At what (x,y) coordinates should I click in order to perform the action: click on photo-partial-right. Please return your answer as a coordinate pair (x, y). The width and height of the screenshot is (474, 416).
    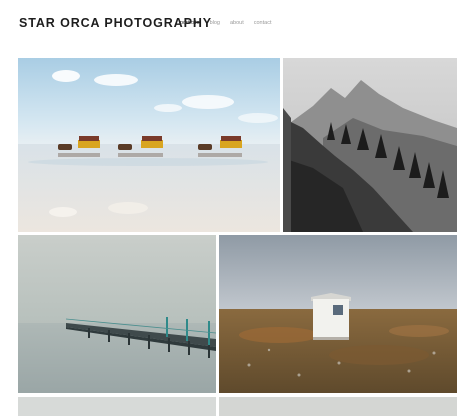
    Looking at the image, I should click on (338, 406).